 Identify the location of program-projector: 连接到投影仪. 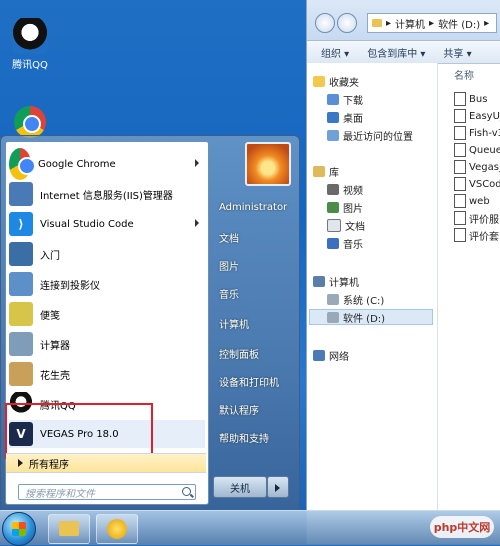
(107, 284).